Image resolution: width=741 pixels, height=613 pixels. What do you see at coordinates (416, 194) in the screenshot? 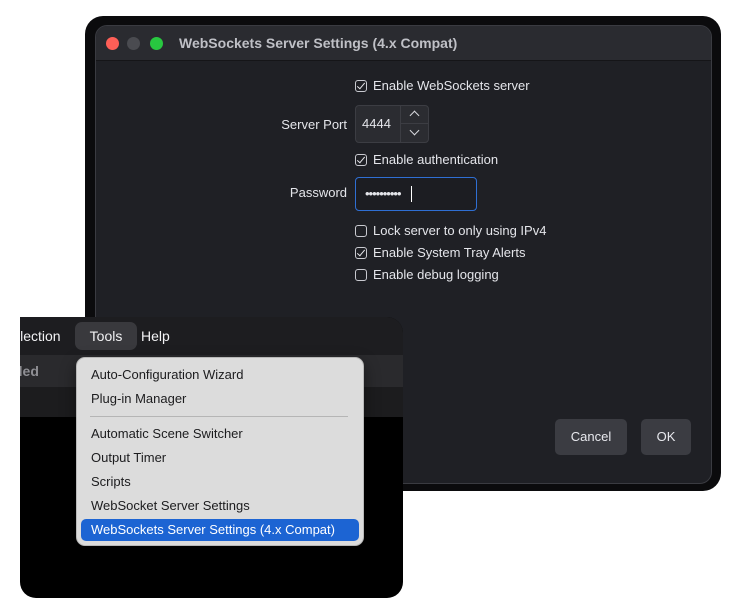
I see `password-input: ••••••••••` at bounding box center [416, 194].